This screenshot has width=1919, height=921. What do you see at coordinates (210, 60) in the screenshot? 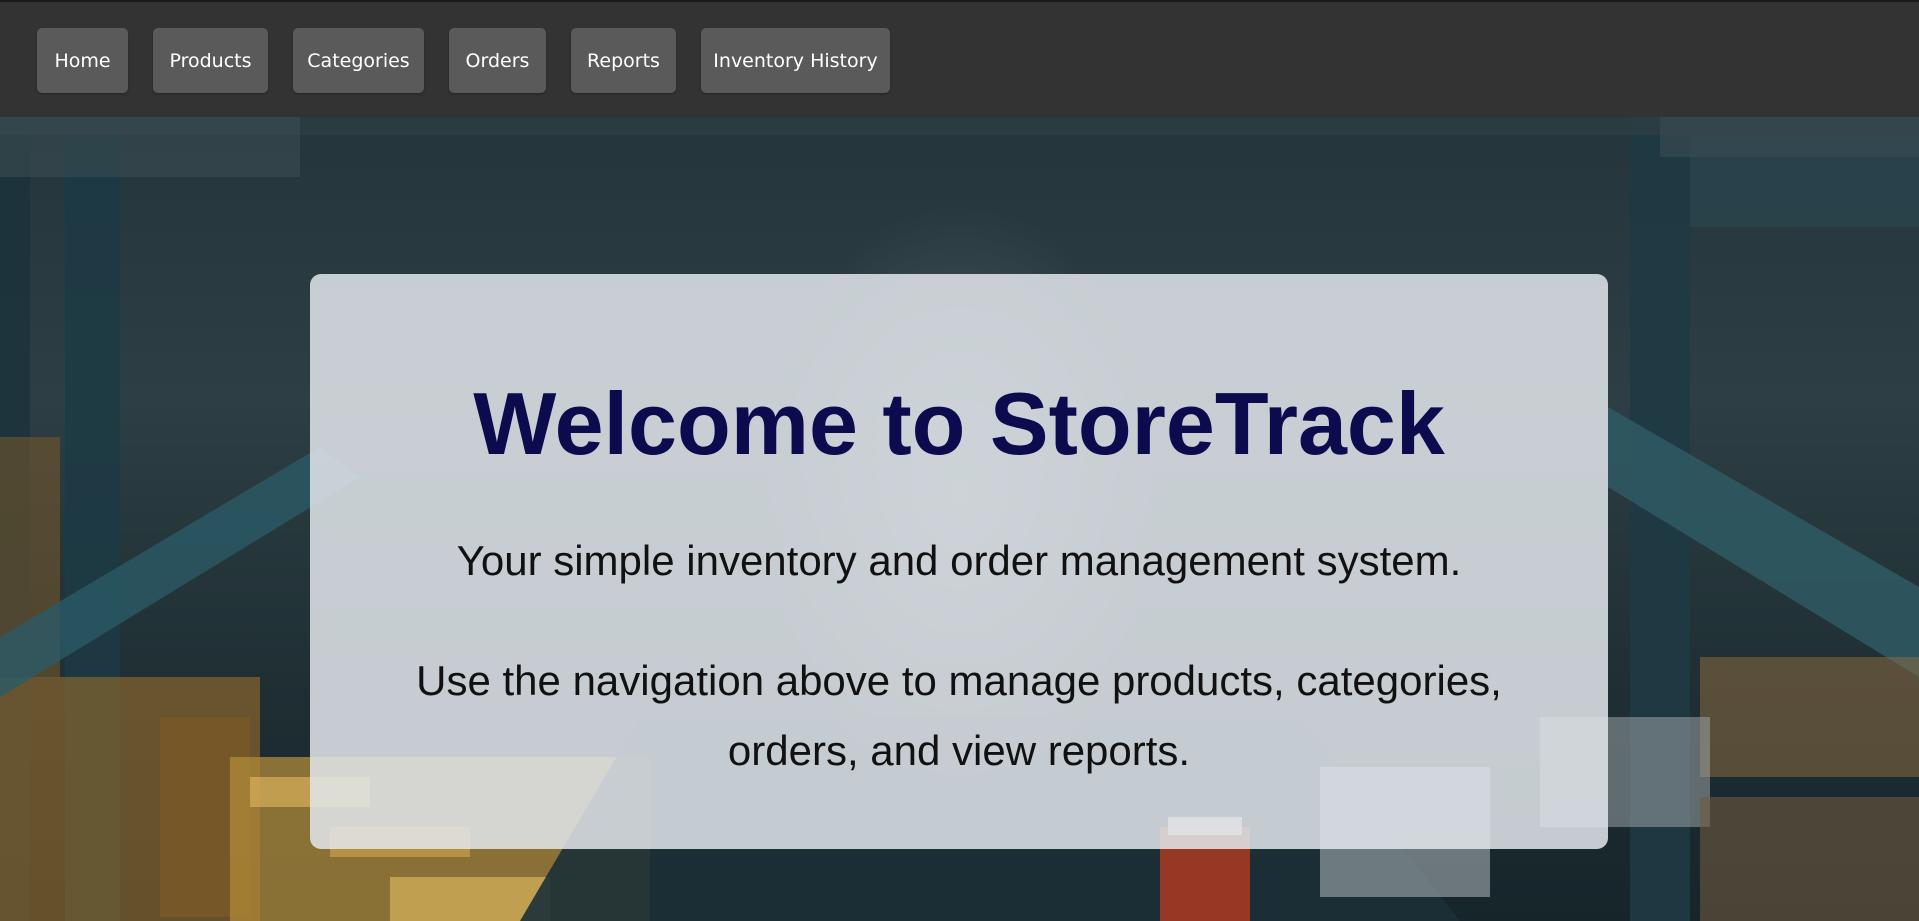
I see `nav-products-button: Products` at bounding box center [210, 60].